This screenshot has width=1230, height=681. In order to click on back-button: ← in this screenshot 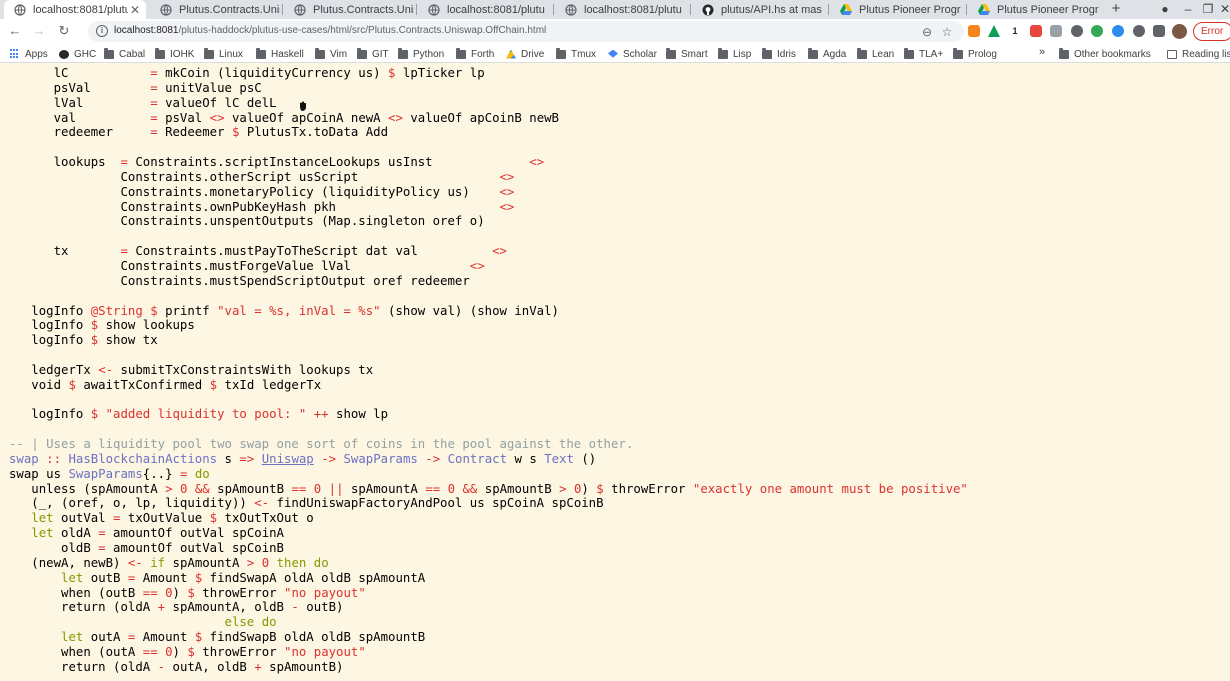, I will do `click(15, 31)`.